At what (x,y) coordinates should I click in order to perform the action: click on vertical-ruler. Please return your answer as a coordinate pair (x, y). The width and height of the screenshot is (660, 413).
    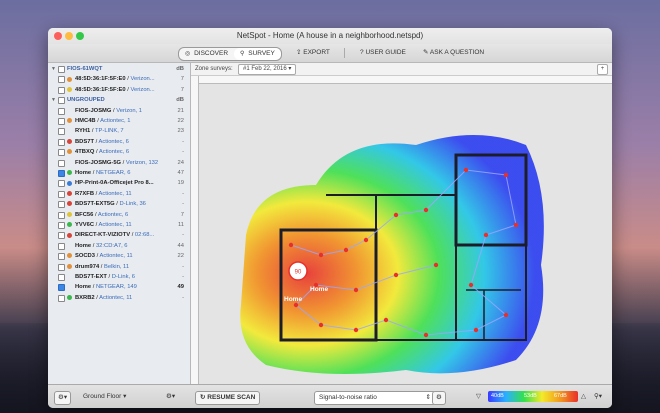
    Looking at the image, I should click on (195, 230).